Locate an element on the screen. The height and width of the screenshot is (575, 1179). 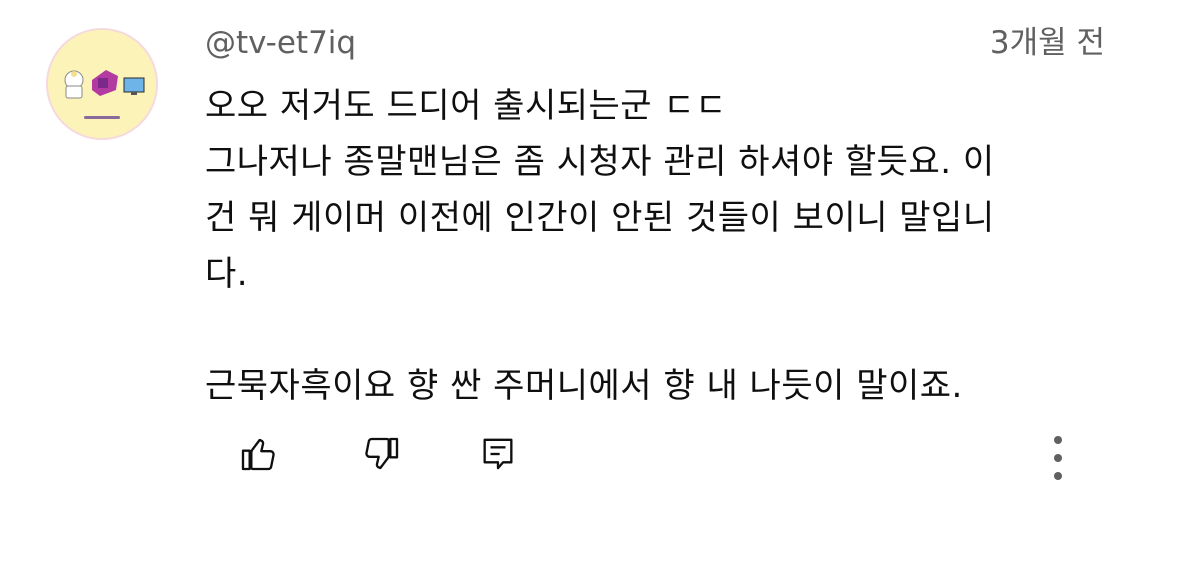
avatar is located at coordinates (102, 84).